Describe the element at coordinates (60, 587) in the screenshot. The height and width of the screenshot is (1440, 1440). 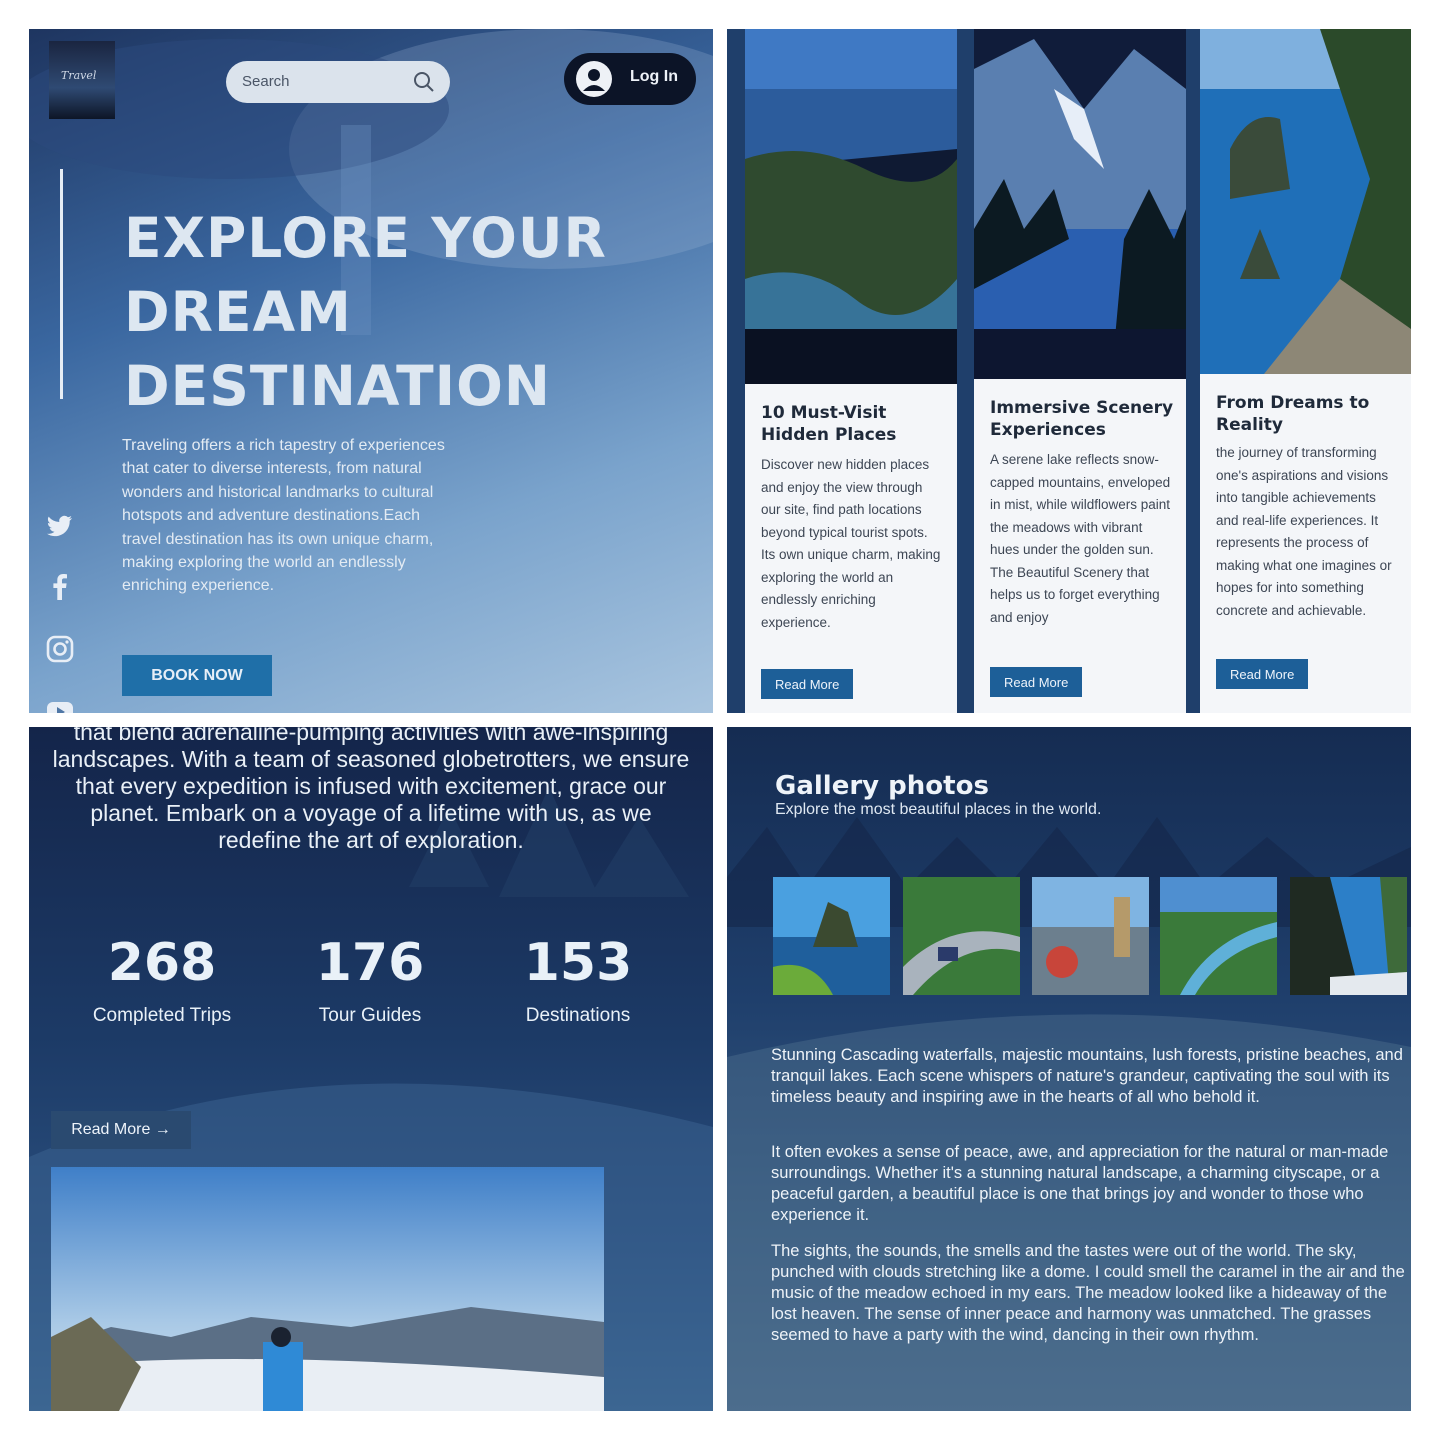
I see `facebook-icon` at that location.